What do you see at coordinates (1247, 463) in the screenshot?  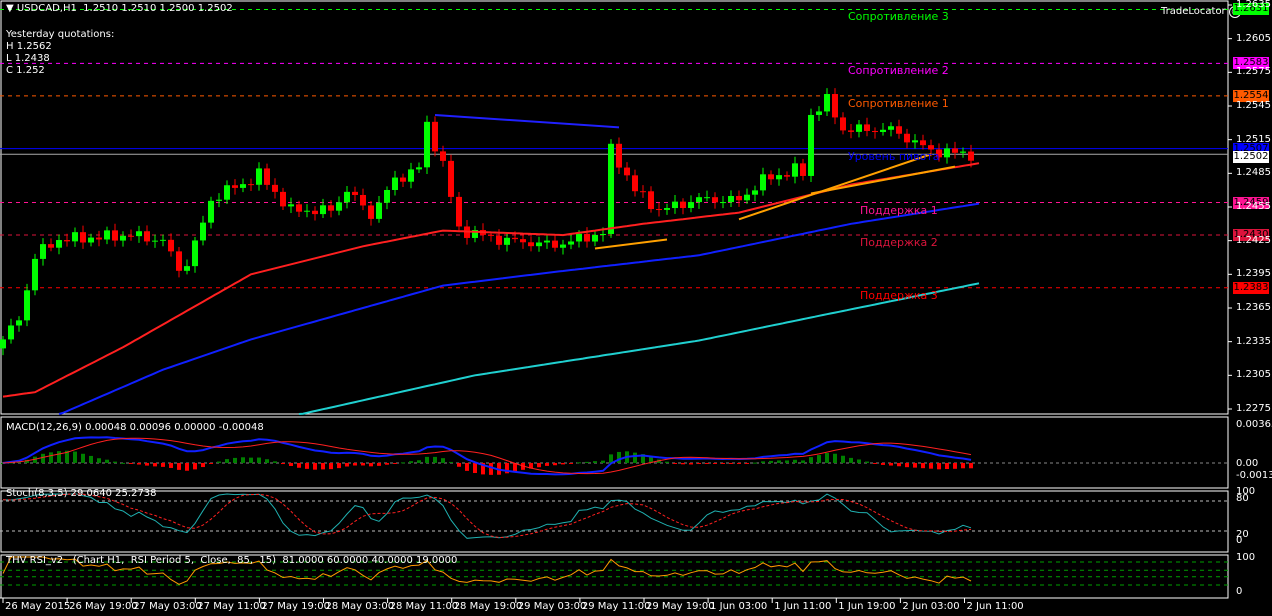 I see `macd-axis-zero: 0.00` at bounding box center [1247, 463].